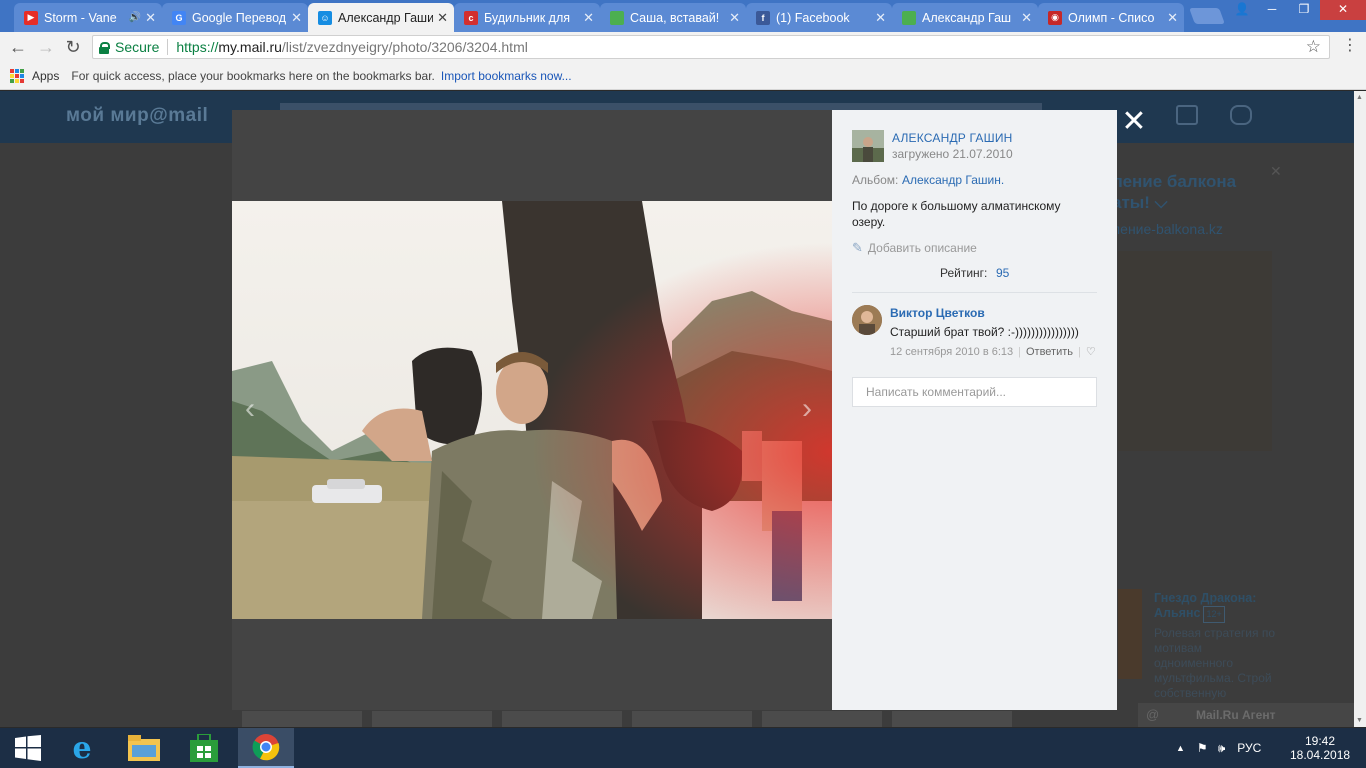 The image size is (1366, 768). What do you see at coordinates (1167, 229) in the screenshot?
I see `ad-url: ление-balkona.kz` at bounding box center [1167, 229].